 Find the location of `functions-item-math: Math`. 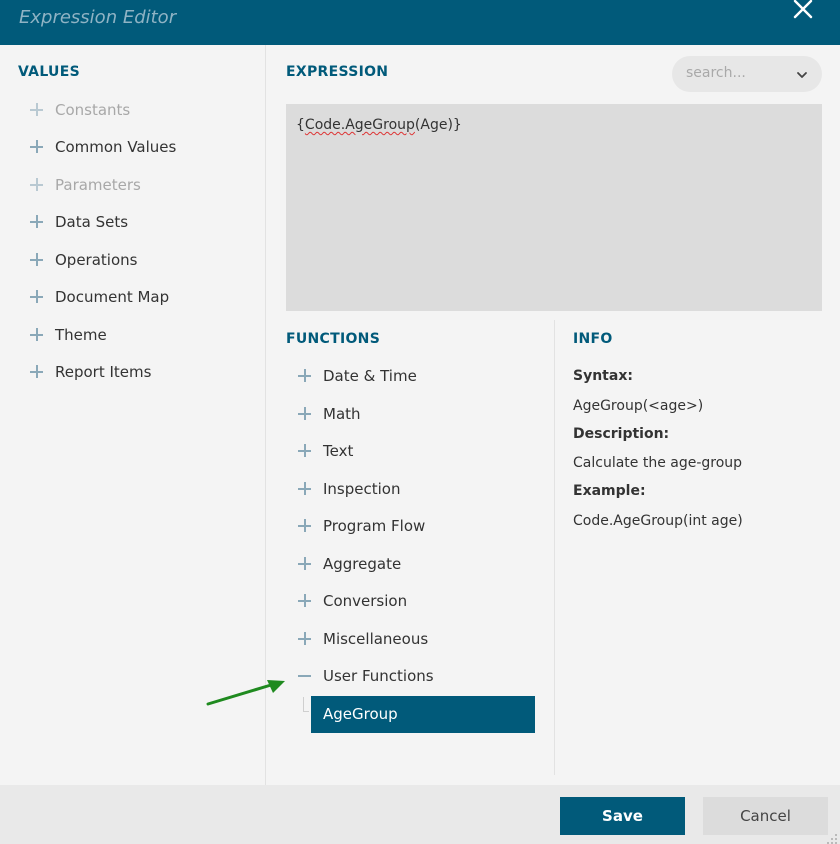

functions-item-math: Math is located at coordinates (329, 414).